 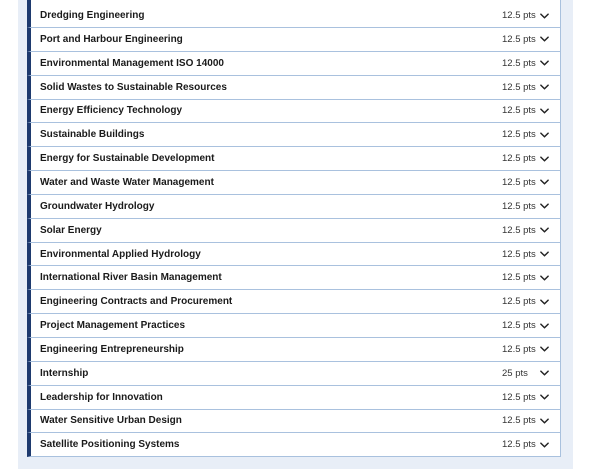 I want to click on course-row: Internship 25 pts, so click(x=294, y=373).